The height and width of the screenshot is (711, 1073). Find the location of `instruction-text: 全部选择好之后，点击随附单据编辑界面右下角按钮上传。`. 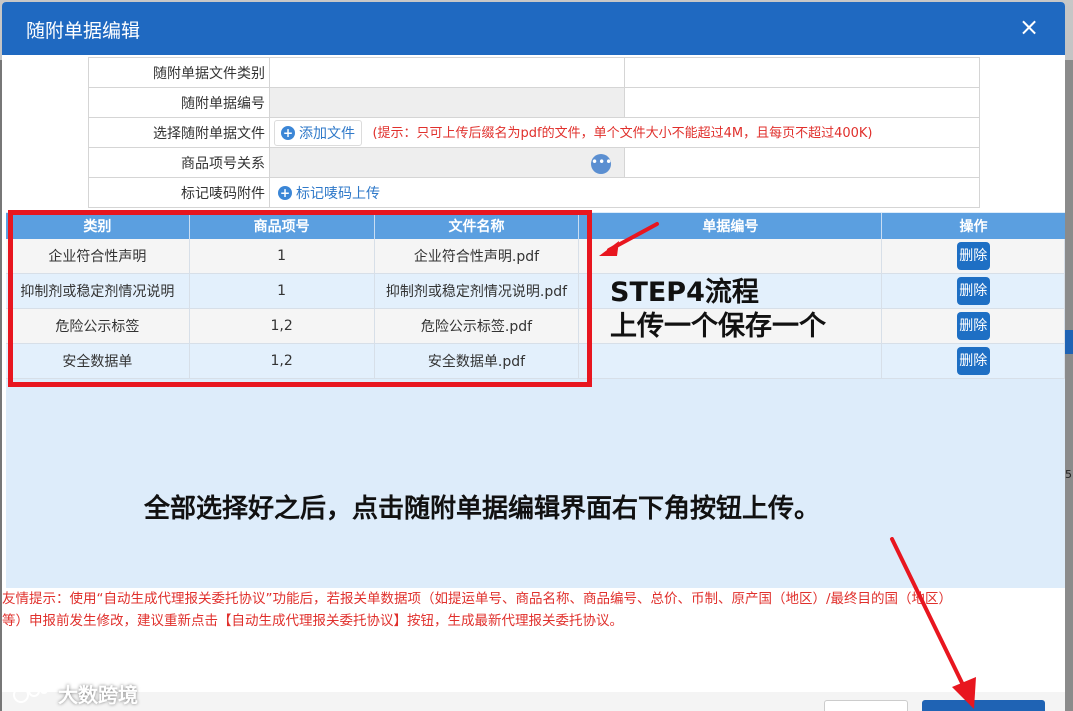

instruction-text: 全部选择好之后，点击随附单据编辑界面右下角按钮上传。 is located at coordinates (482, 509).